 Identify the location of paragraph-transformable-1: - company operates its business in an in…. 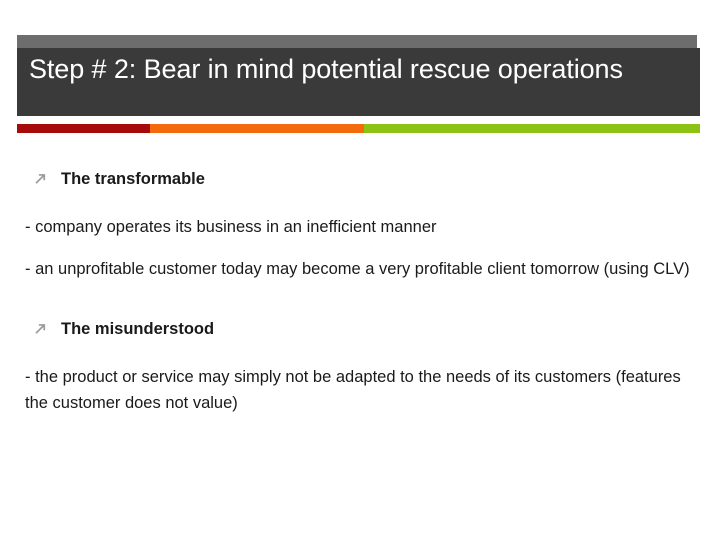
(231, 227).